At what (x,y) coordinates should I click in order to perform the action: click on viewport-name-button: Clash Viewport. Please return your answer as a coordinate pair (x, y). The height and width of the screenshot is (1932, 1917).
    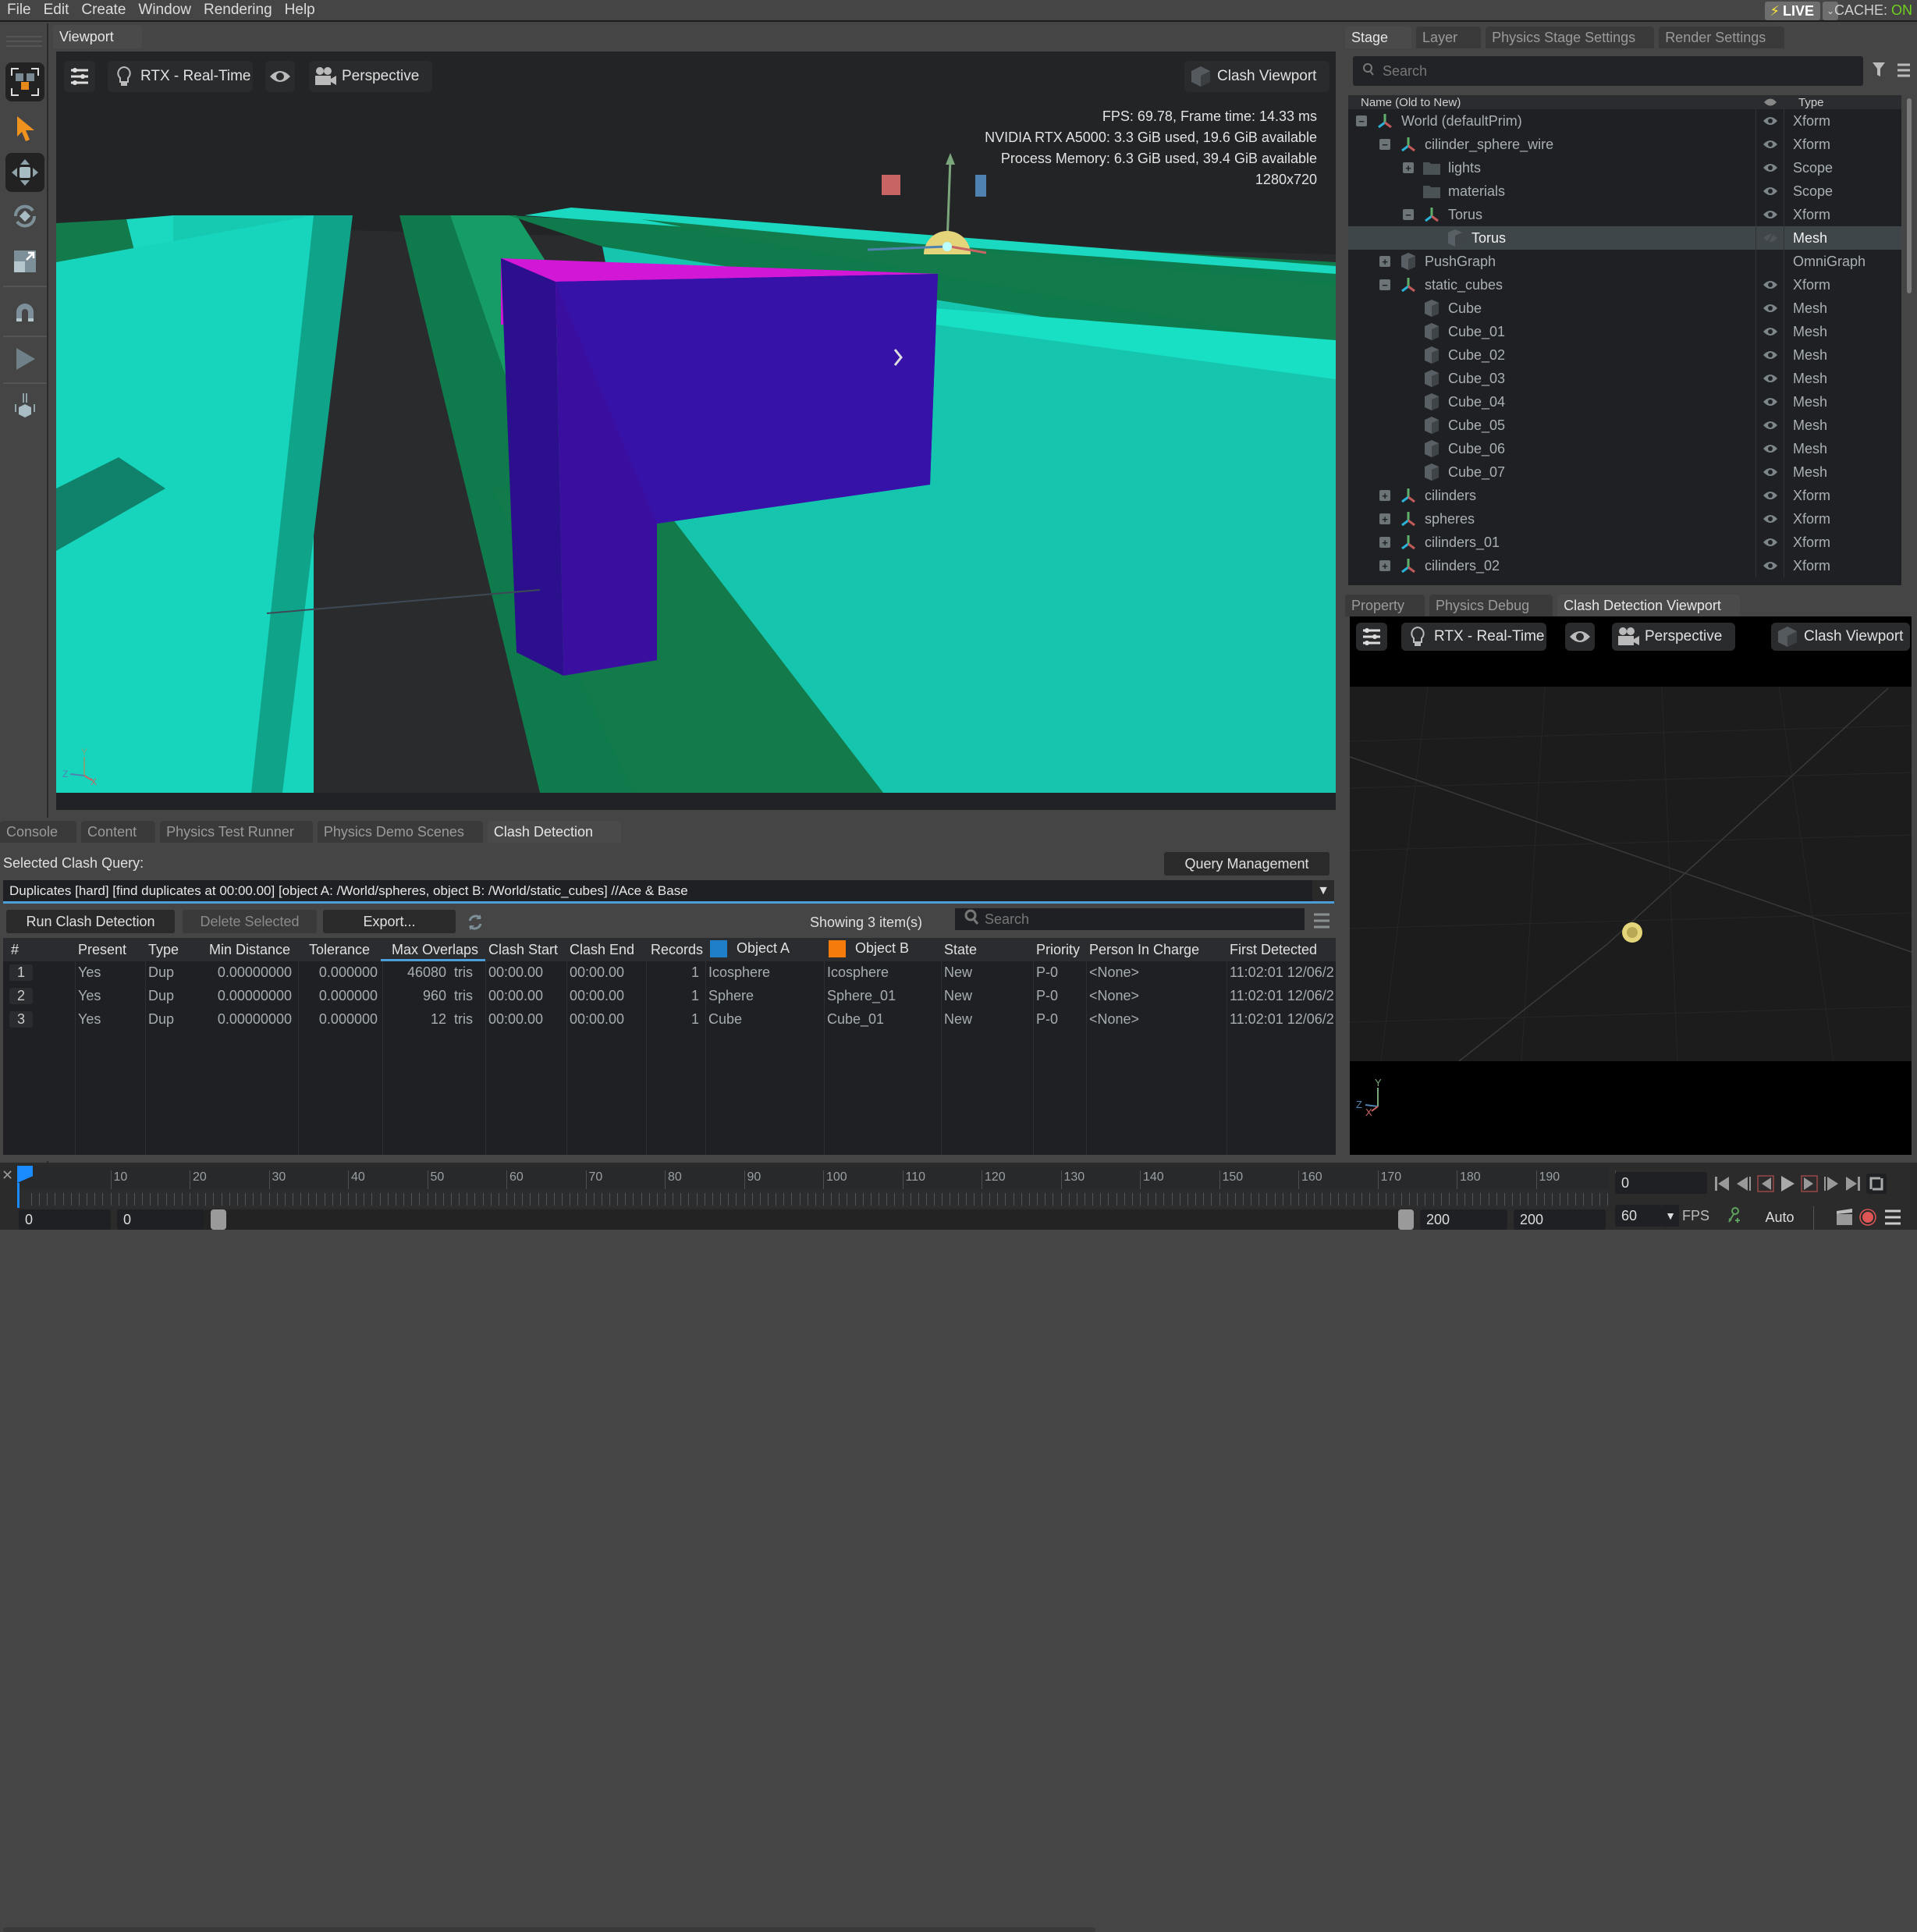
    Looking at the image, I should click on (1256, 76).